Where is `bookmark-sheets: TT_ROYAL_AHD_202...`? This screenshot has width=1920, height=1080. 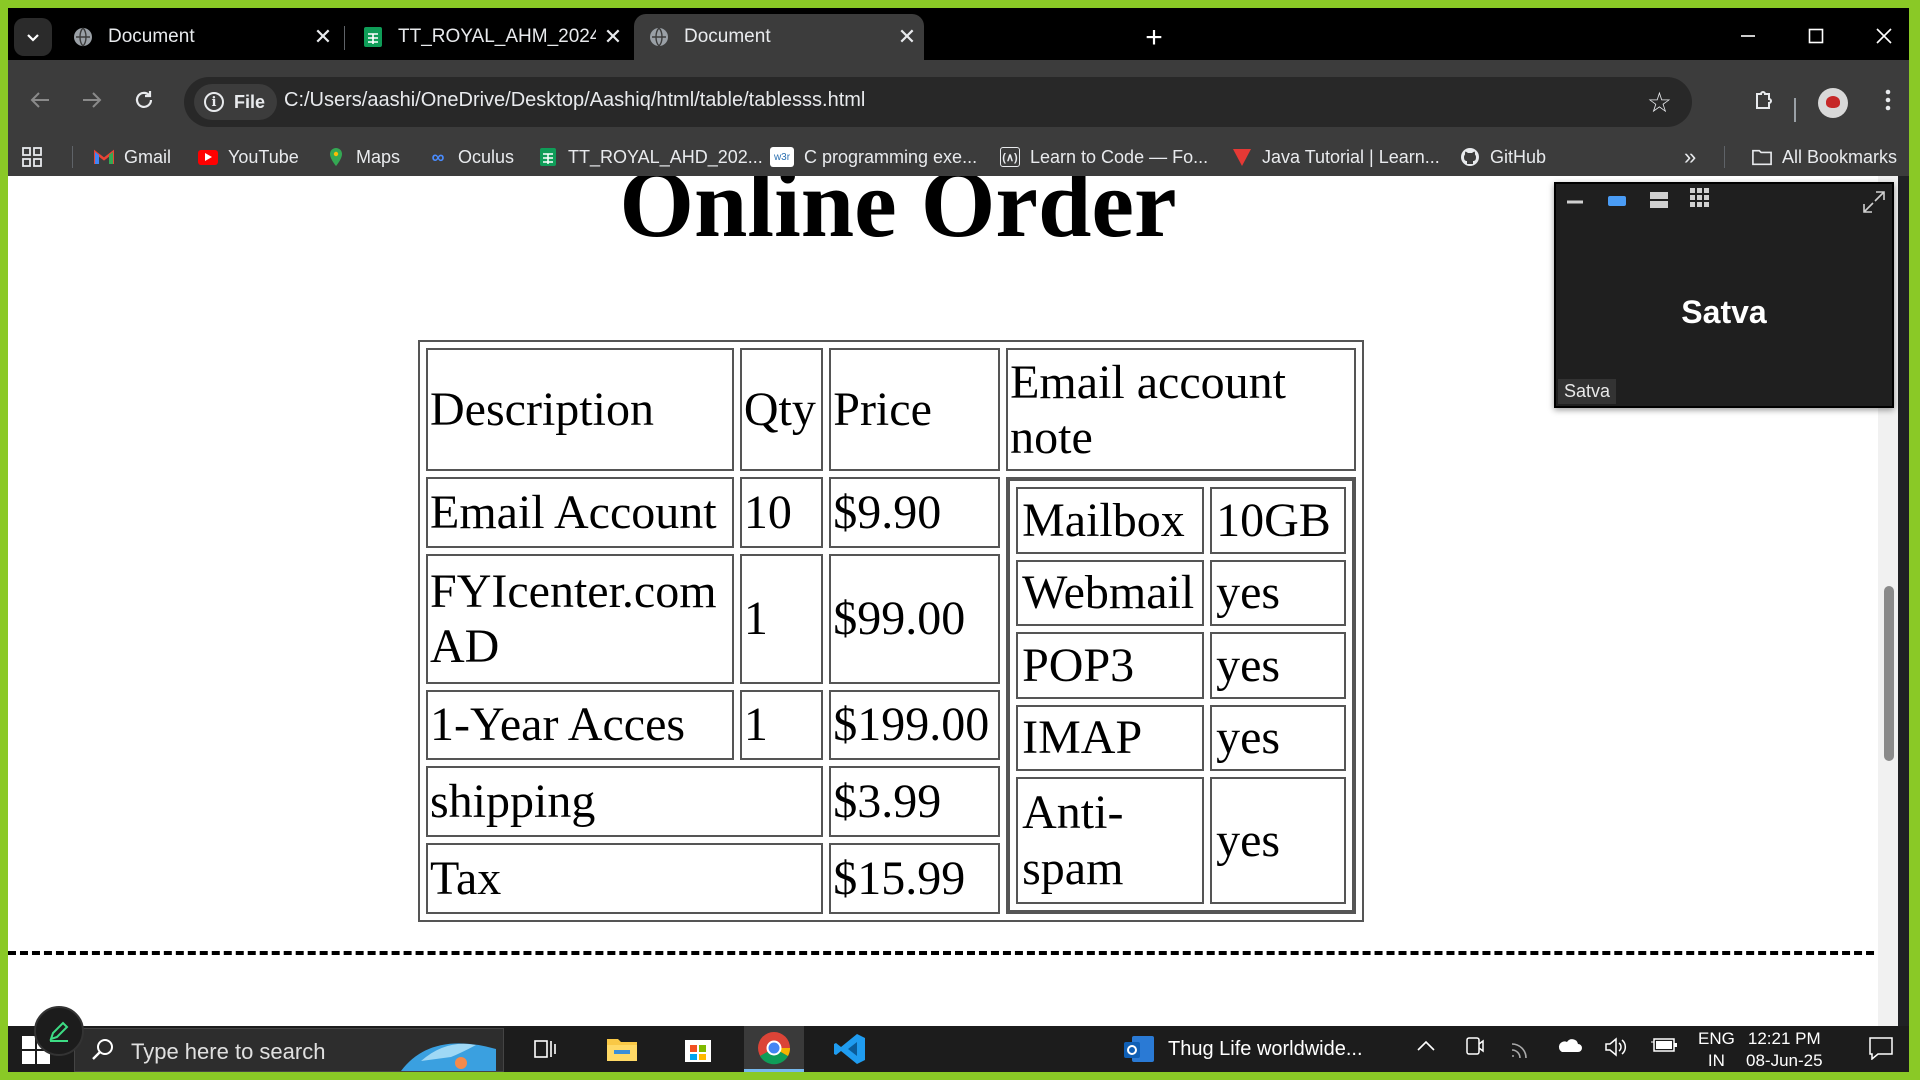
bookmark-sheets: TT_ROYAL_AHD_202... is located at coordinates (650, 157).